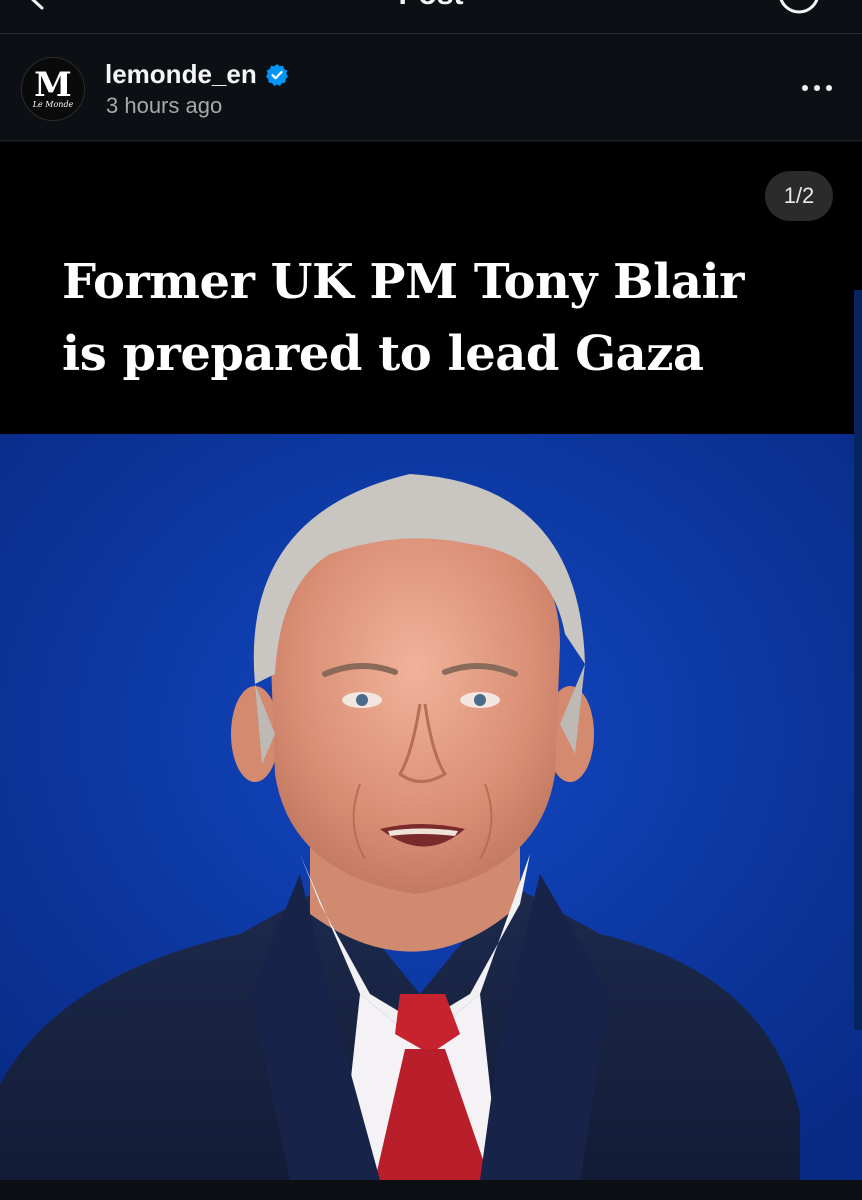 The height and width of the screenshot is (1200, 862). I want to click on avatar: M Le Monde, so click(53, 89).